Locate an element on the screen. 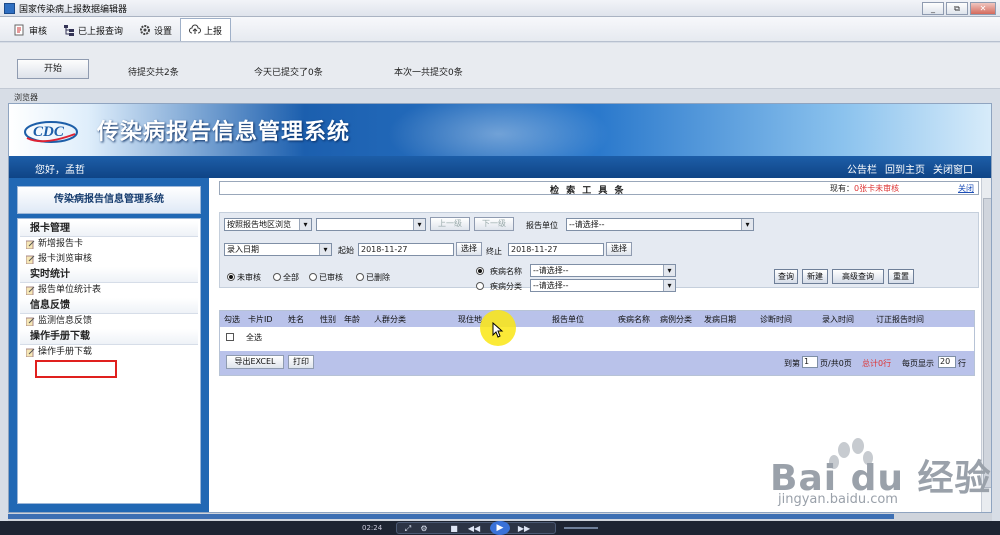 The height and width of the screenshot is (535, 1000). disease-class-radio is located at coordinates (480, 286).